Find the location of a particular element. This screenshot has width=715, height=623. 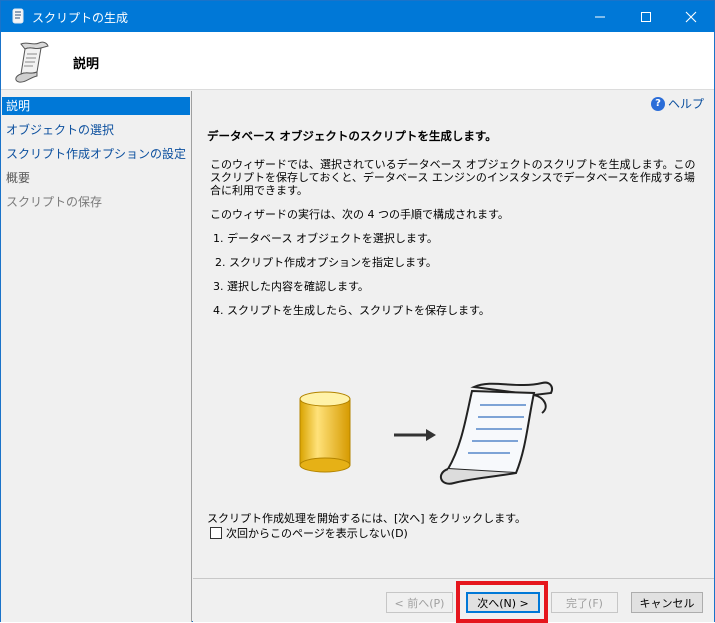

database-to-script-illustration is located at coordinates (426, 433).